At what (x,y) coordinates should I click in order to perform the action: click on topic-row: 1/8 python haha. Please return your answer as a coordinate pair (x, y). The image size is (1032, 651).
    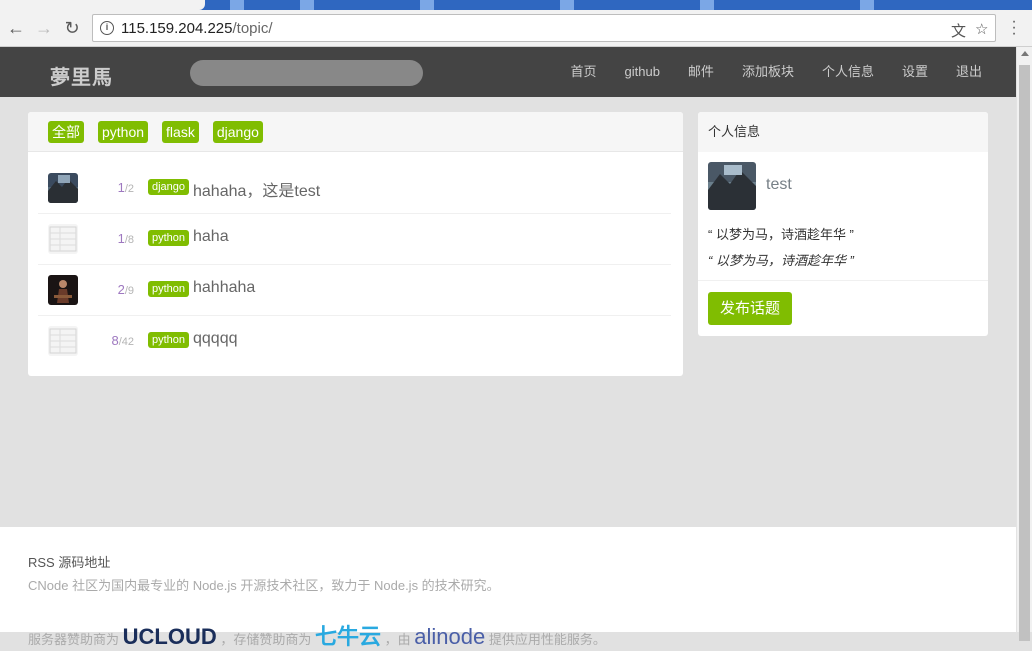
    Looking at the image, I should click on (354, 239).